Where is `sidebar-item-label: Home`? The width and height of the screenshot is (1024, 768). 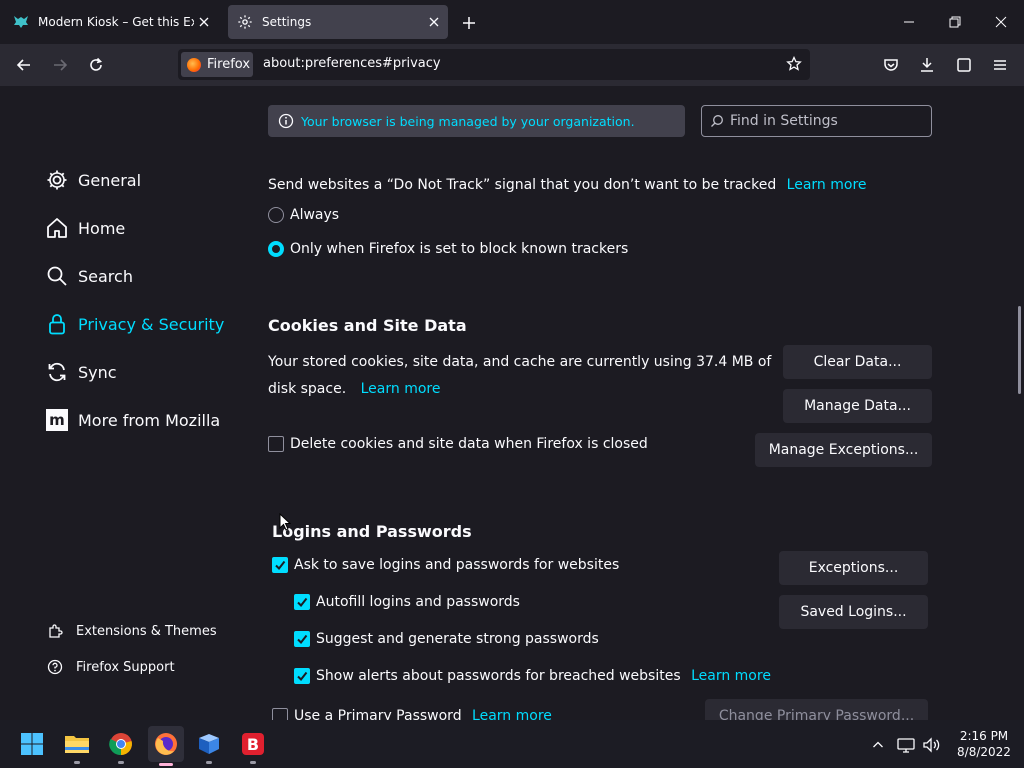
sidebar-item-label: Home is located at coordinates (102, 228).